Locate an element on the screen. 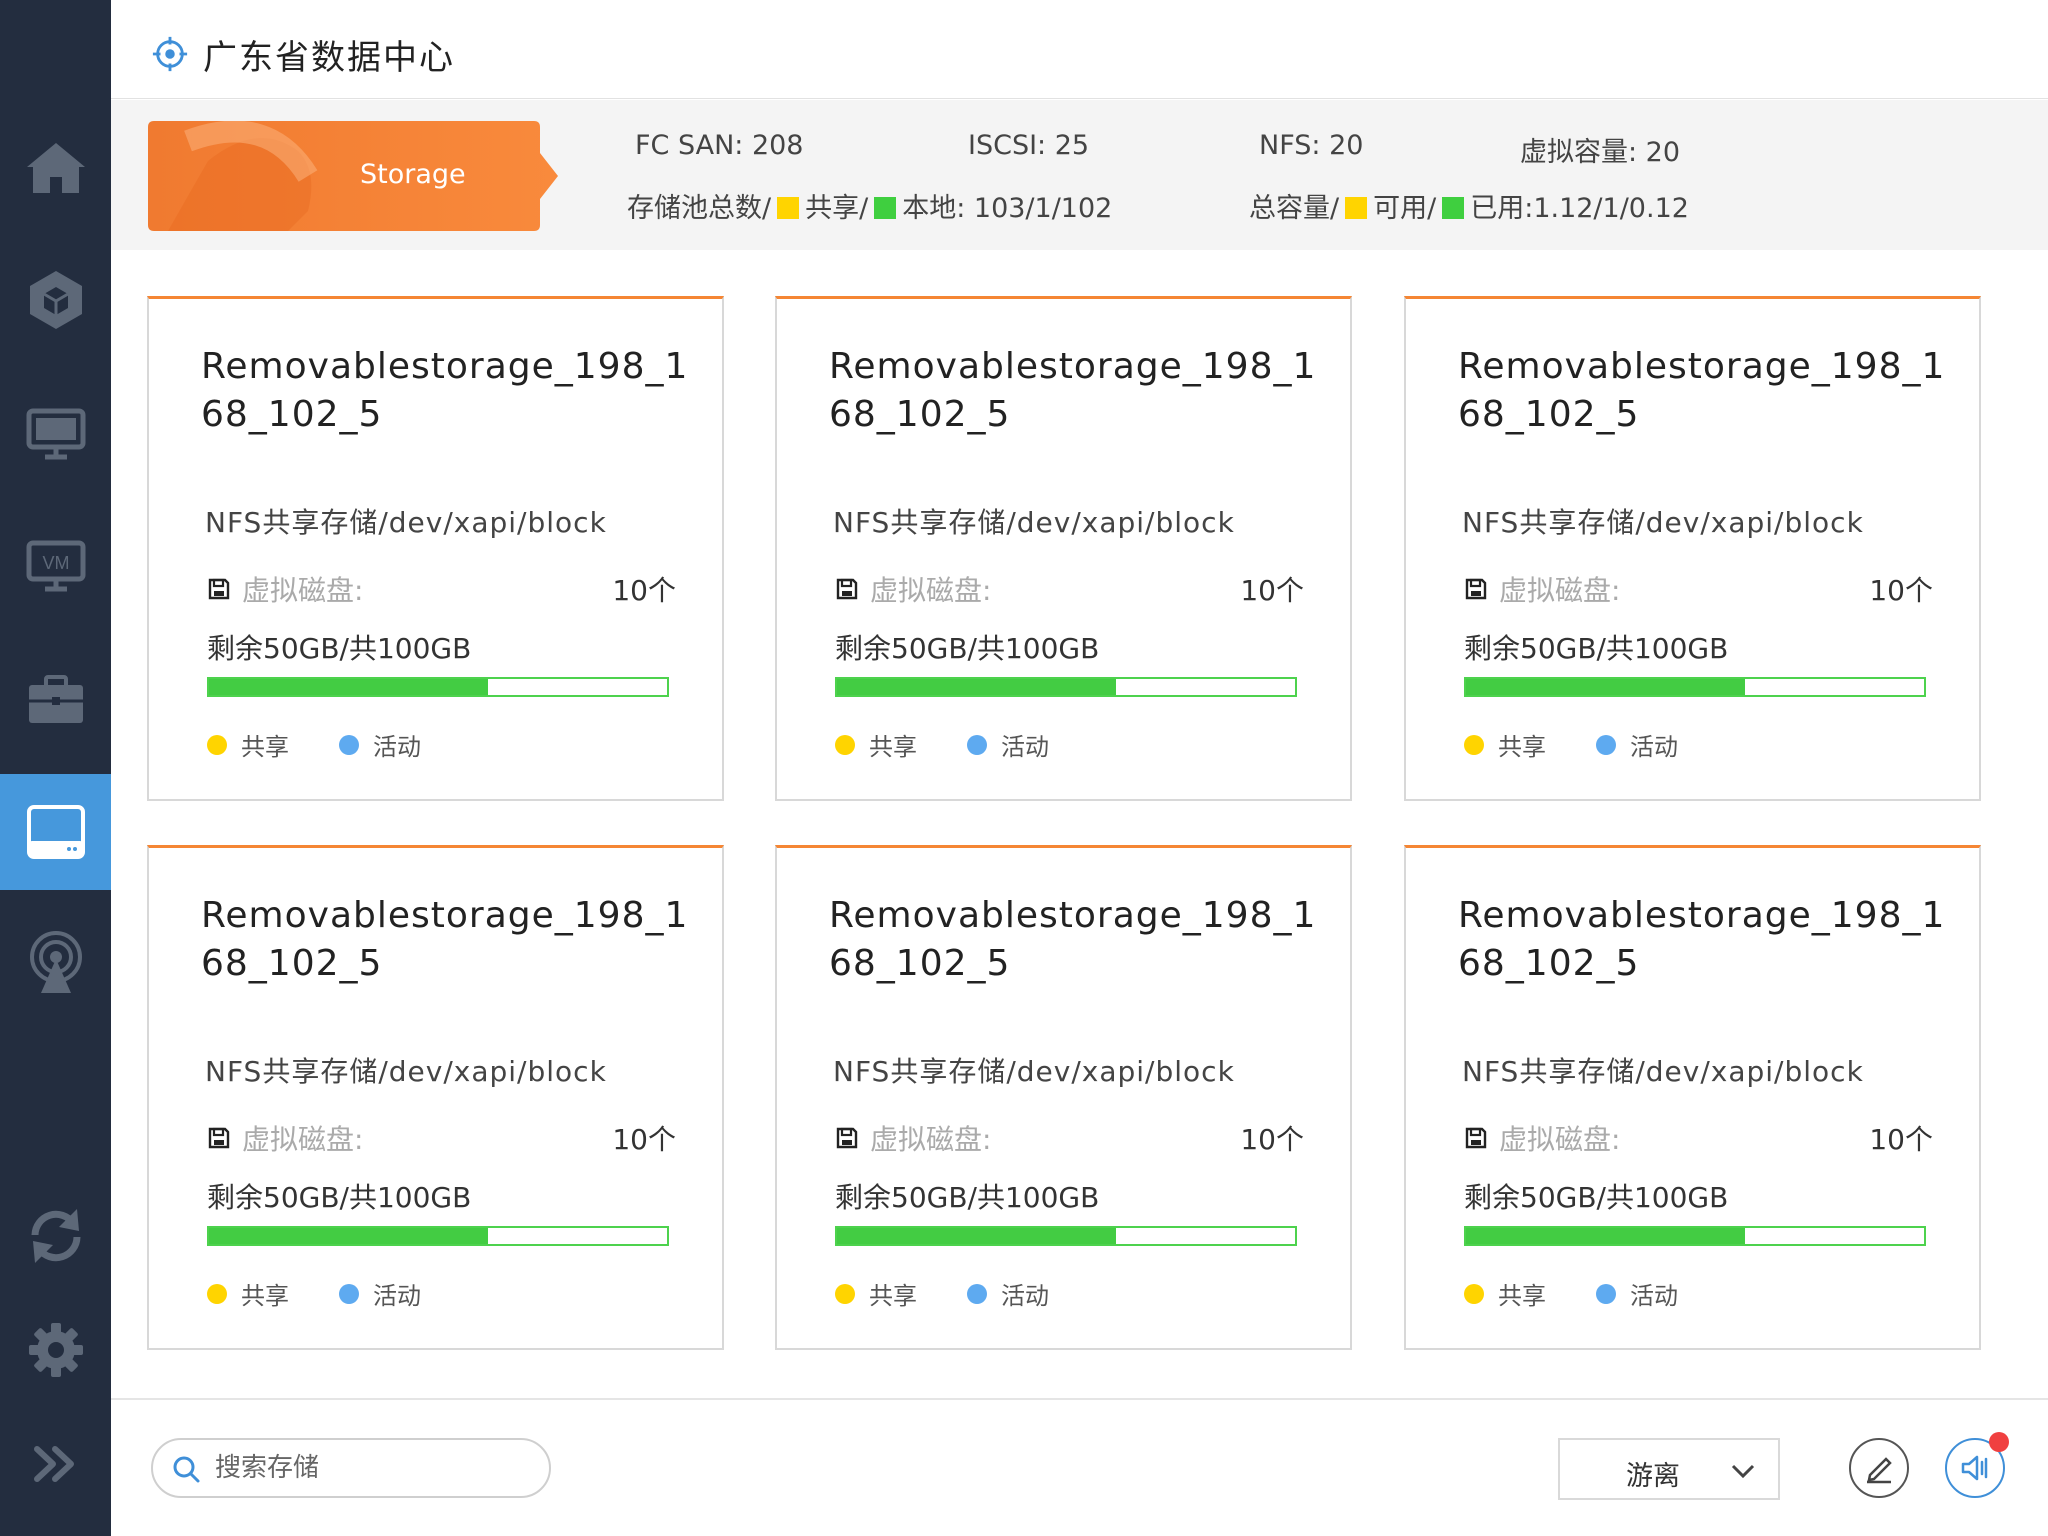 The height and width of the screenshot is (1536, 2048). broadcast-icon is located at coordinates (55, 962).